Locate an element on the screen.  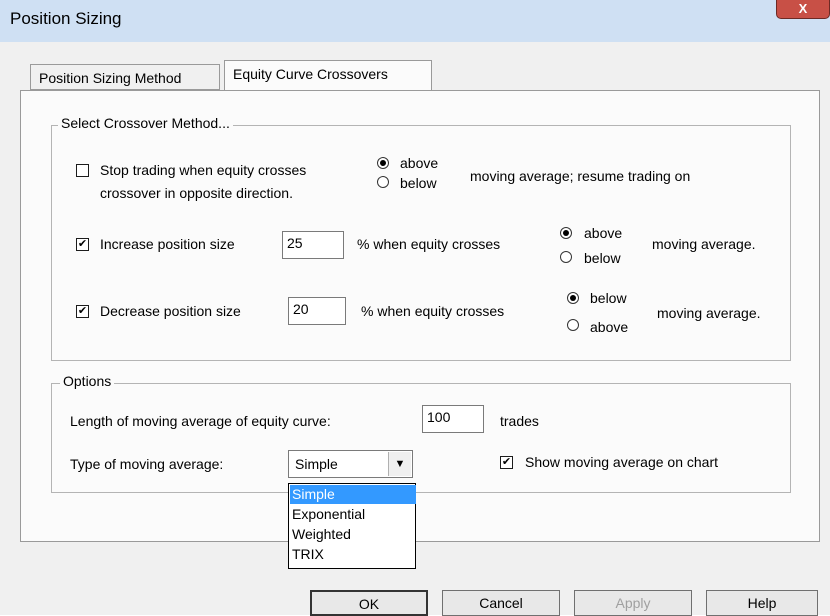
apply-button: Apply is located at coordinates (633, 603).